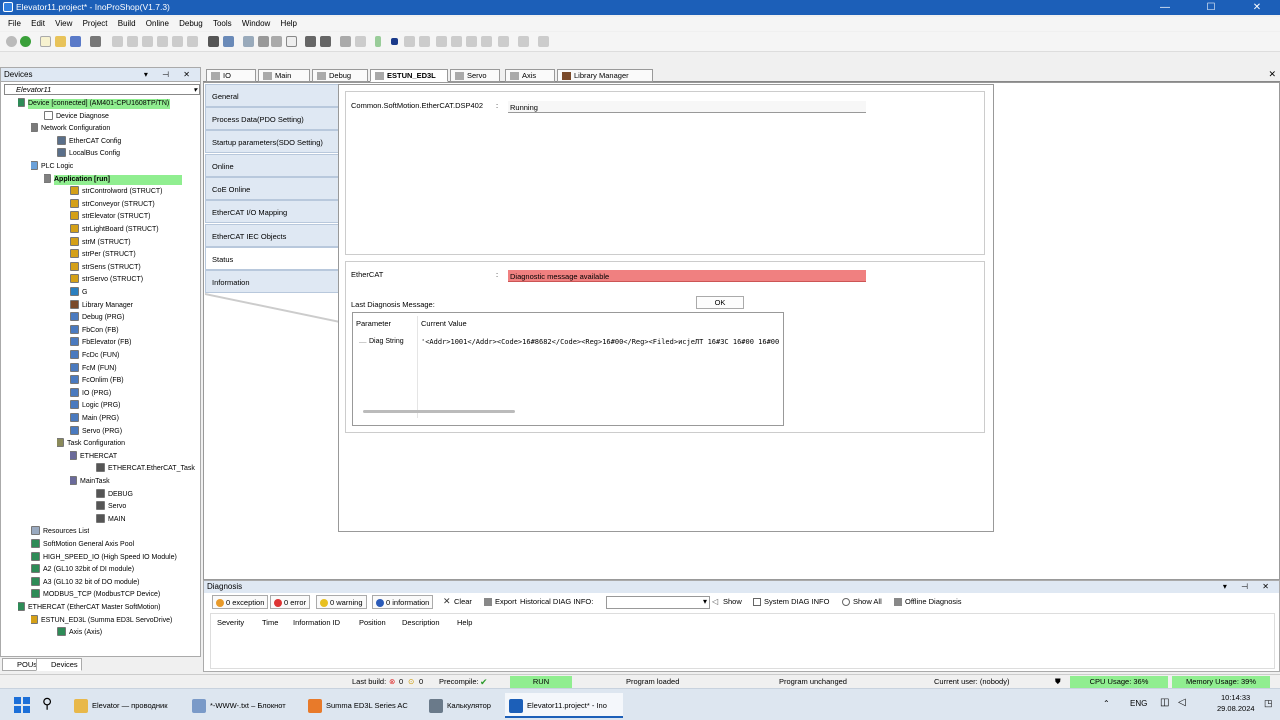  What do you see at coordinates (111, 507) in the screenshot?
I see `tree-item: Servo` at bounding box center [111, 507].